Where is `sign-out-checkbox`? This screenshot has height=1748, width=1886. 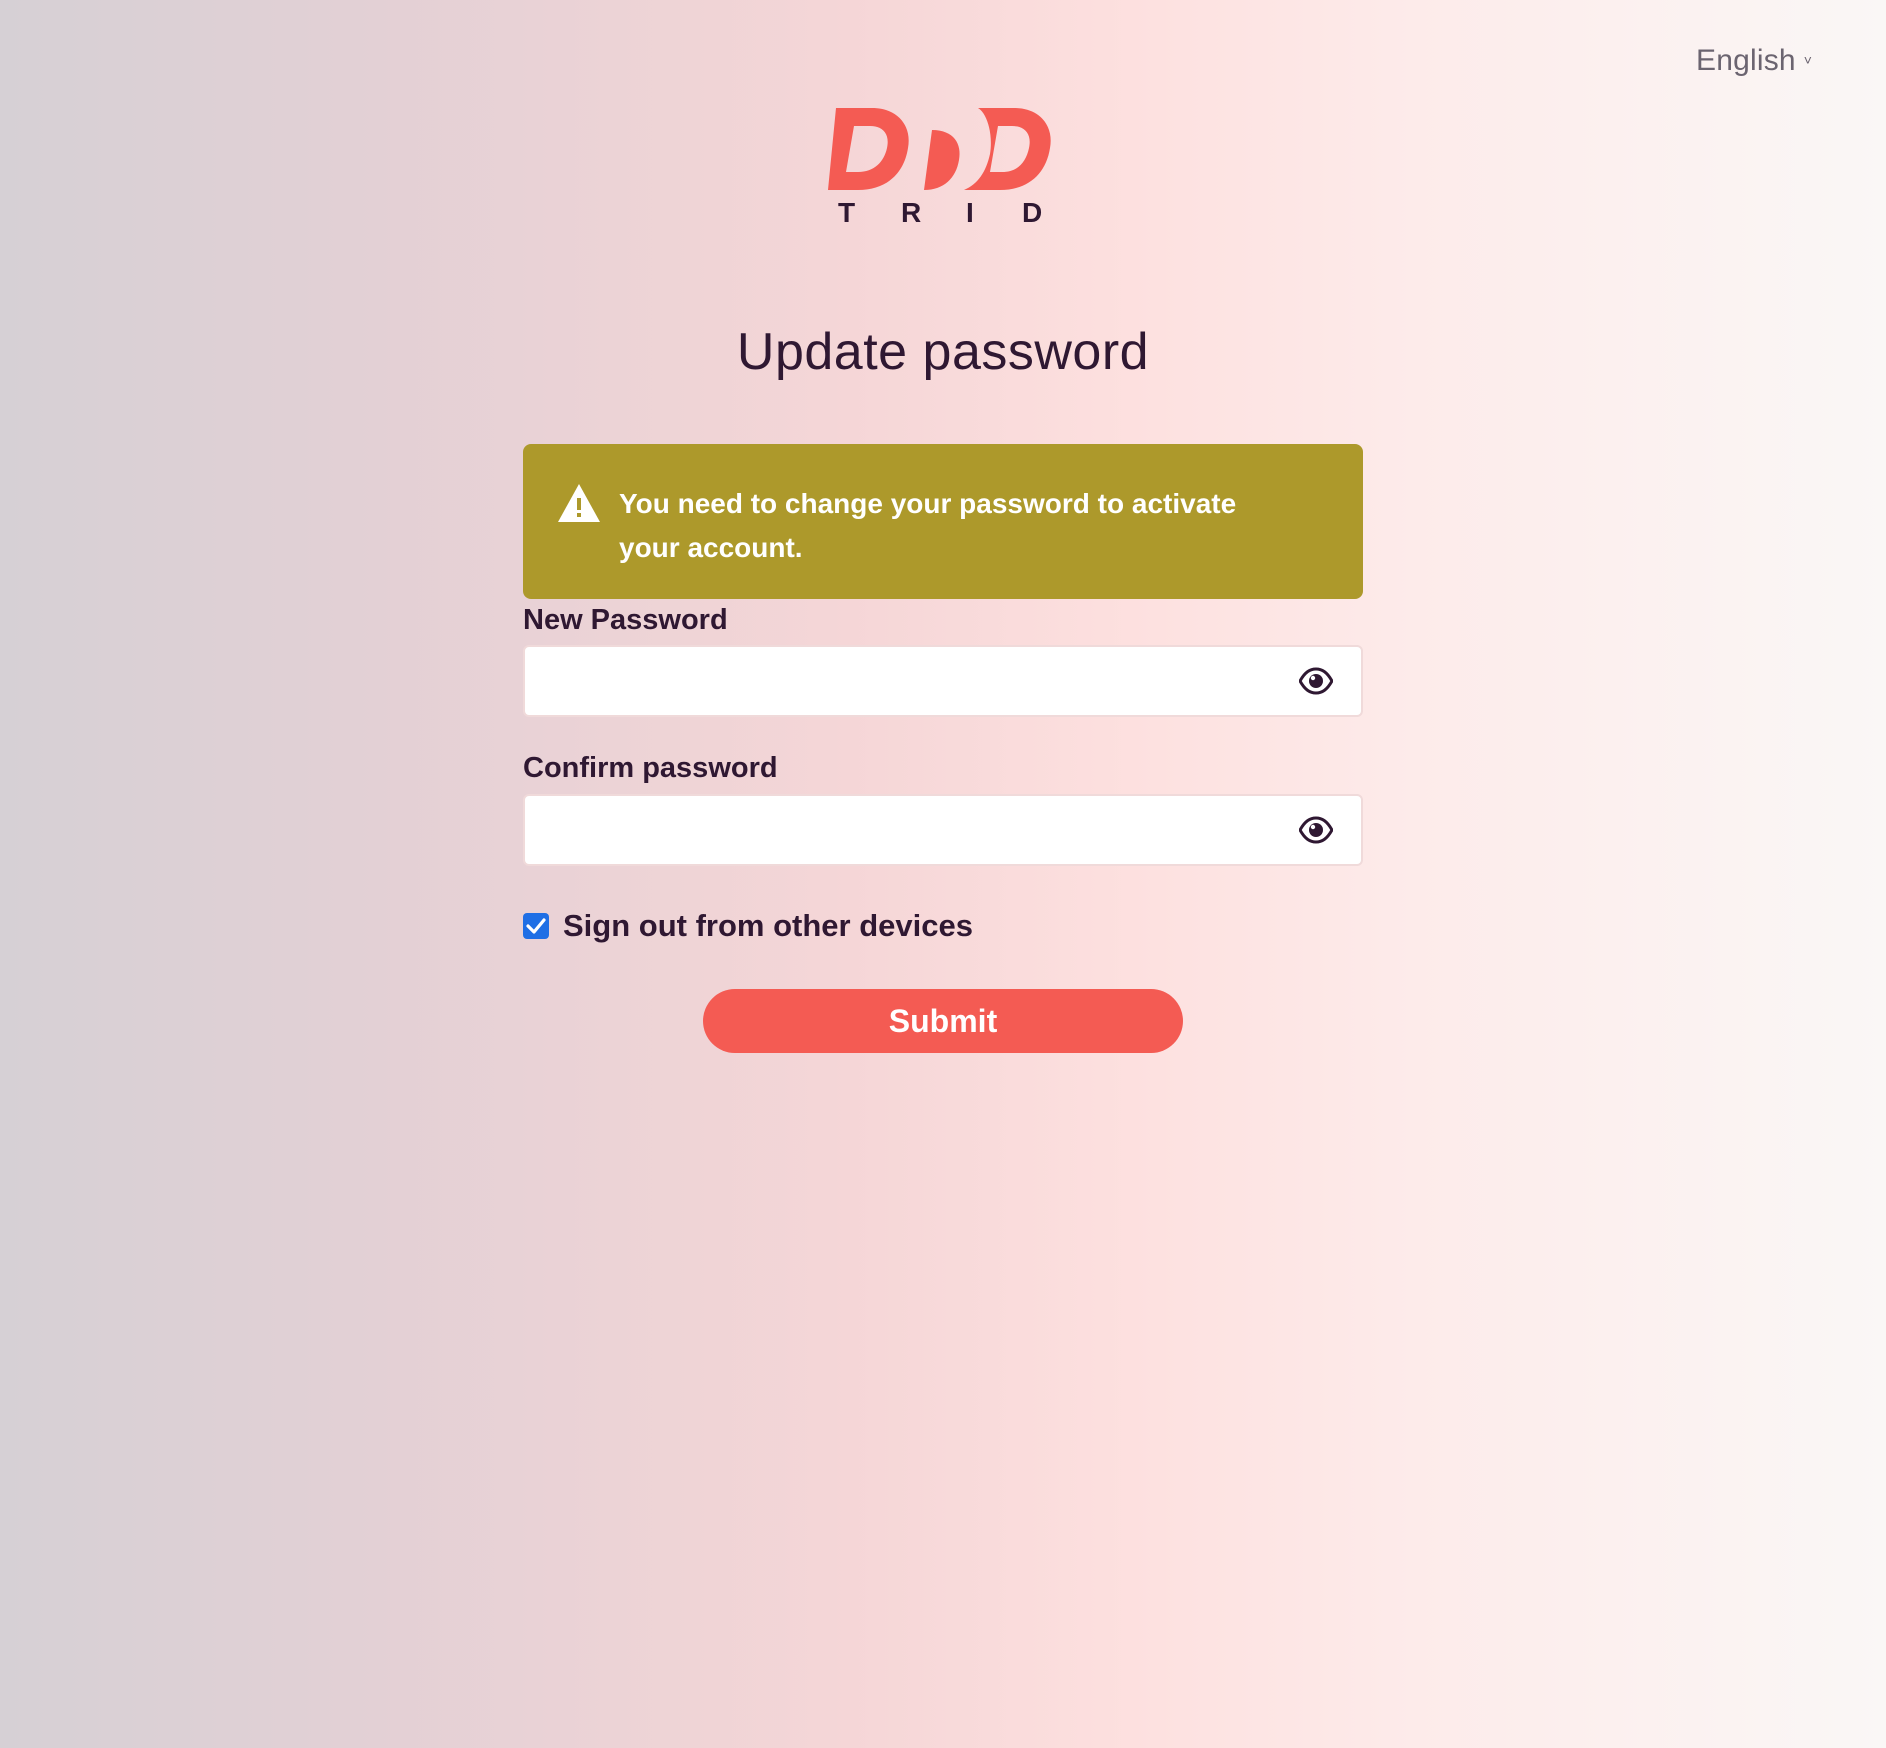
sign-out-checkbox is located at coordinates (536, 926).